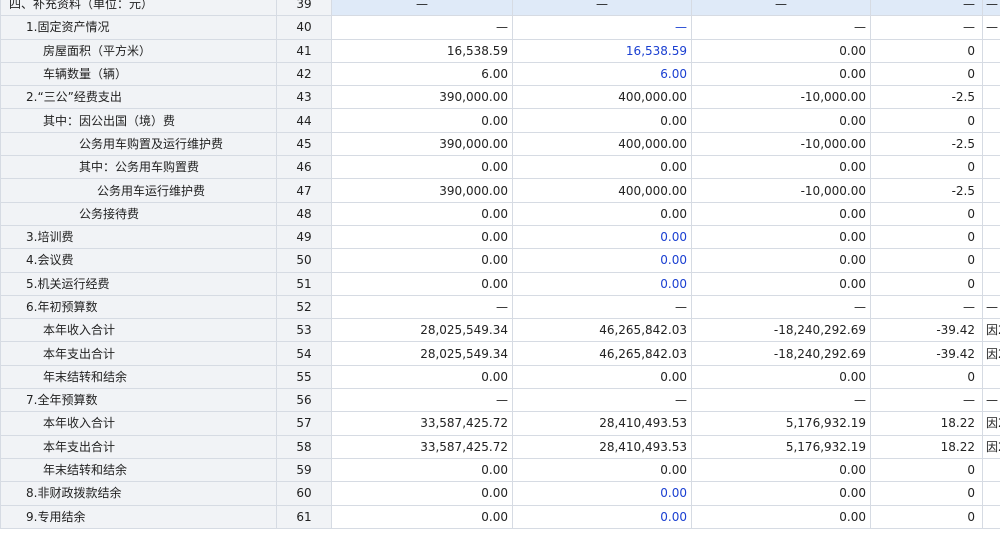 This screenshot has width=1000, height=536. I want to click on row-label-cell: 1.固定资产情况, so click(138, 27).